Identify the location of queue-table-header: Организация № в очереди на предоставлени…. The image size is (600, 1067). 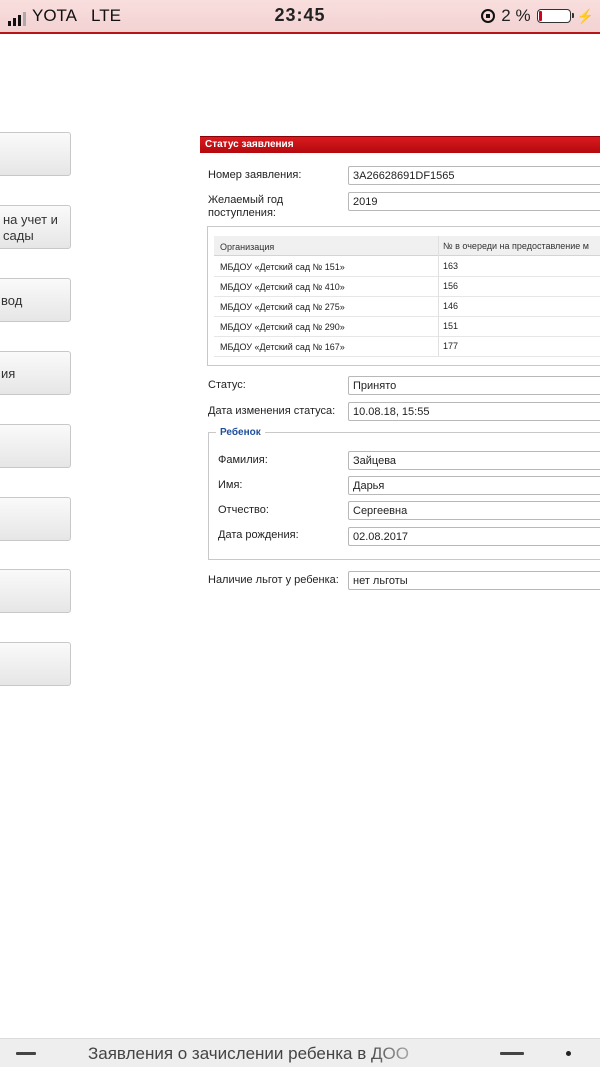
(407, 246).